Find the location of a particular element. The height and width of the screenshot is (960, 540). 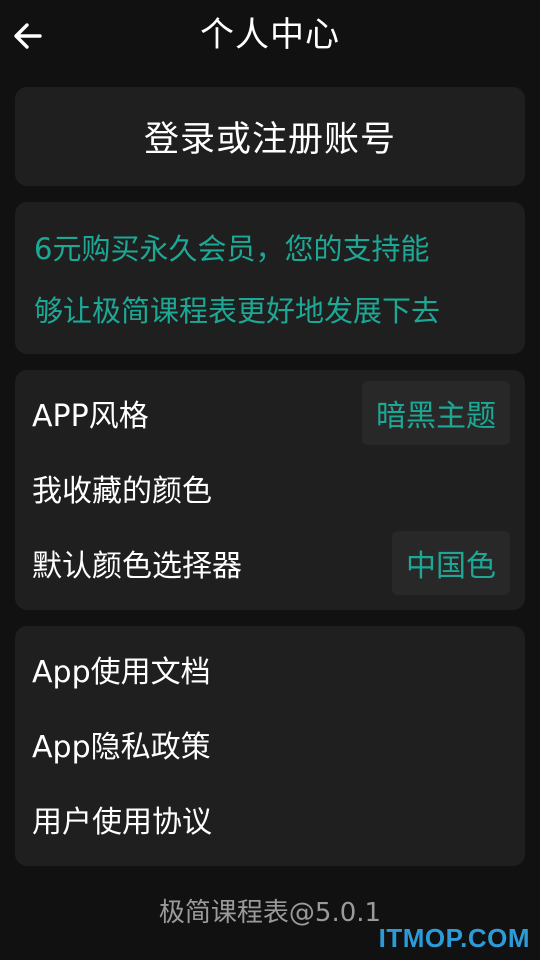

favorite-colors-label: 我收藏的颜色 is located at coordinates (122, 491).